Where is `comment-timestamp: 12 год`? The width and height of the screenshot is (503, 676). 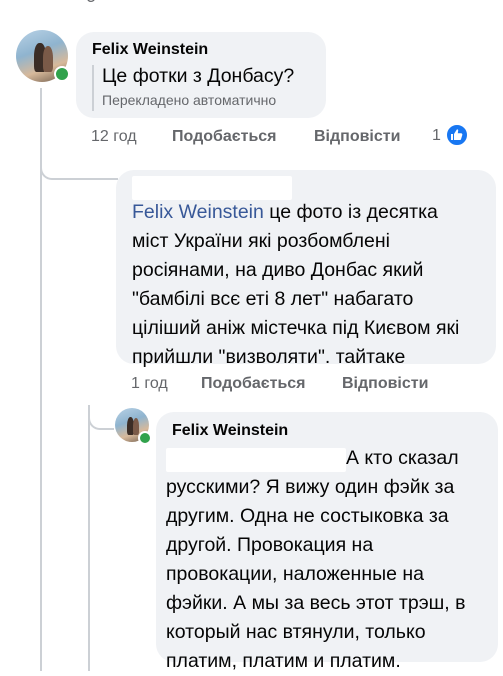 comment-timestamp: 12 год is located at coordinates (114, 137).